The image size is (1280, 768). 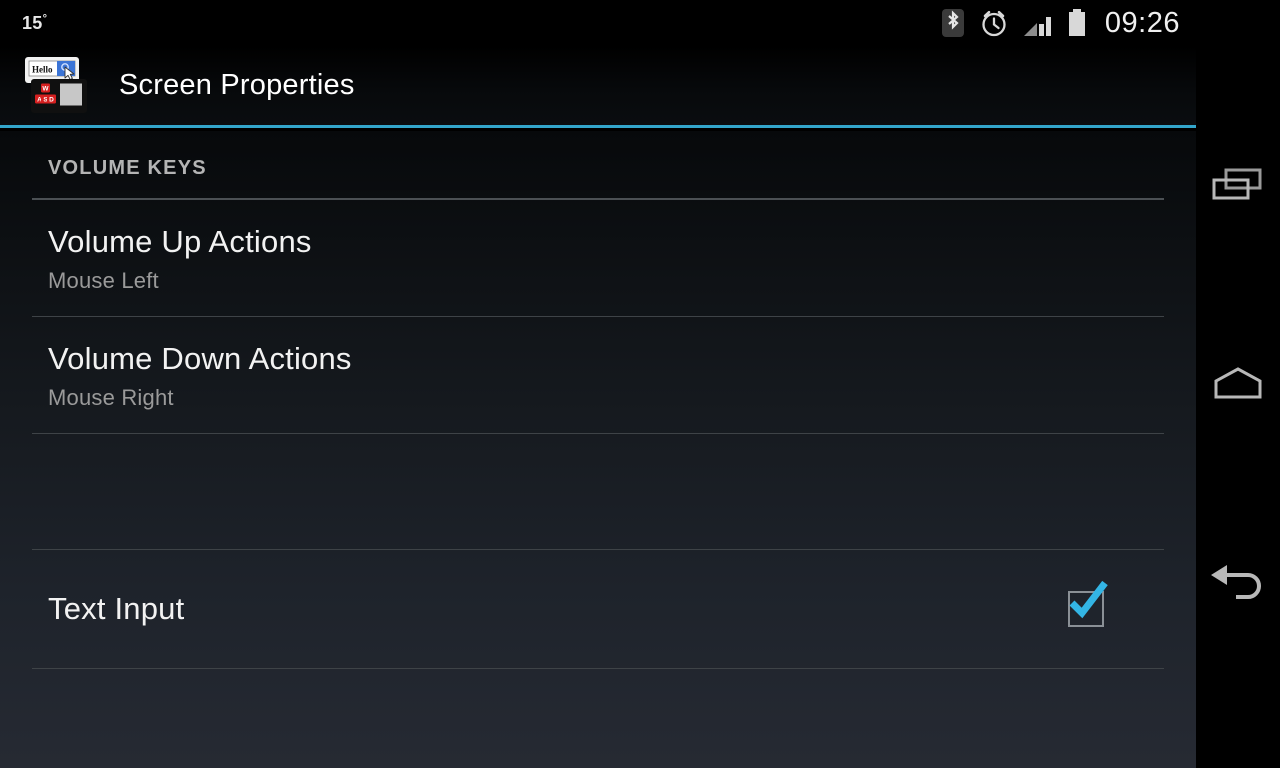 What do you see at coordinates (103, 280) in the screenshot?
I see `preference-summary: Mouse Left` at bounding box center [103, 280].